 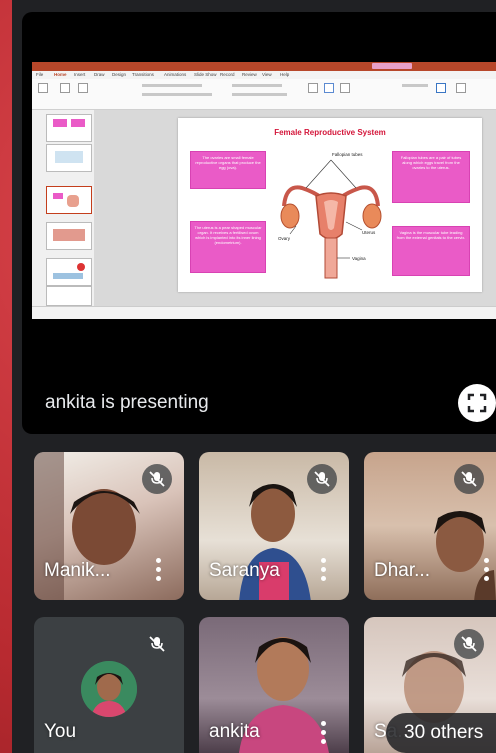 What do you see at coordinates (259, 94) in the screenshot?
I see `align-row` at bounding box center [259, 94].